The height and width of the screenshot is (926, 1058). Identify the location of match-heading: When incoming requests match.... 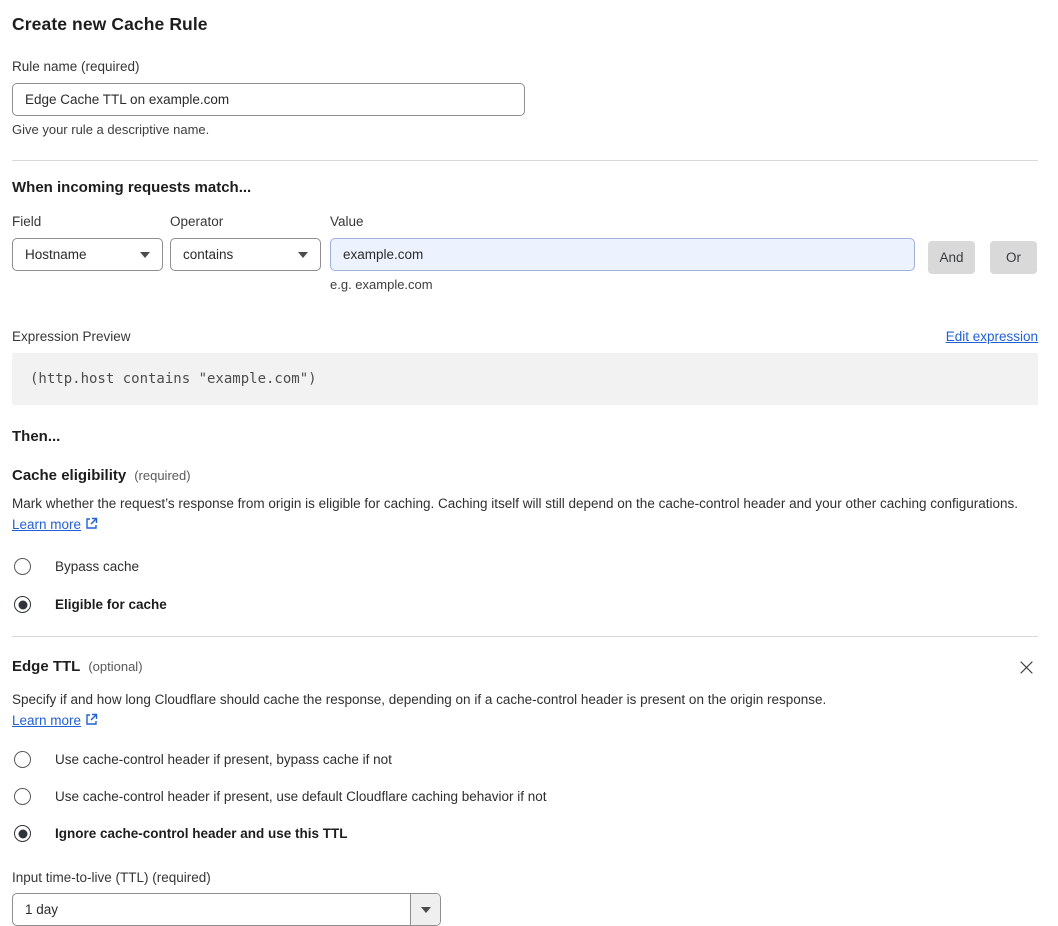
(132, 187).